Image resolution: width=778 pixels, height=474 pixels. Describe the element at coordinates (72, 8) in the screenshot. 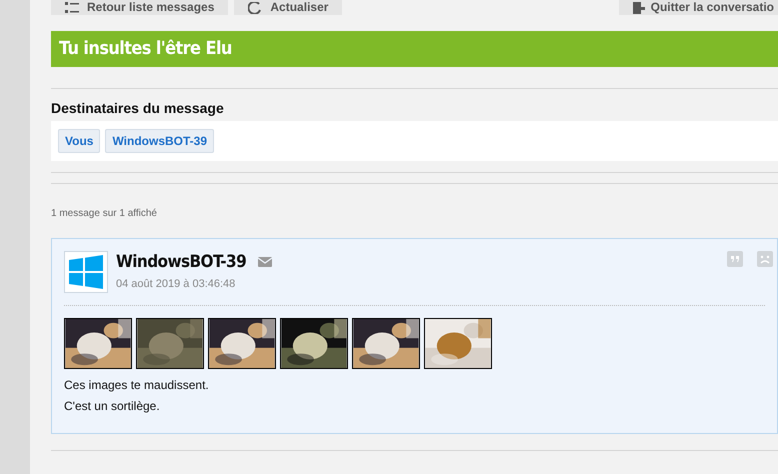

I see `list-icon` at that location.